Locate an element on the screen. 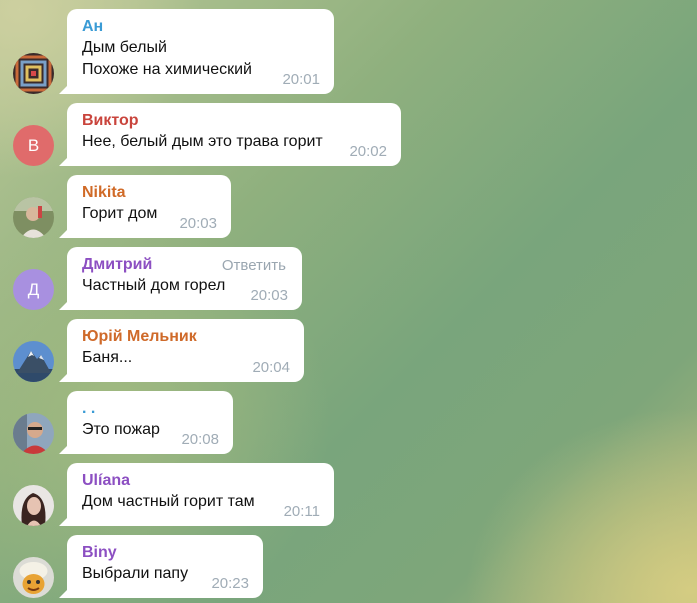 Image resolution: width=697 pixels, height=603 pixels. message-bubble: Юрій Мельник Баня... 20:04 is located at coordinates (185, 350).